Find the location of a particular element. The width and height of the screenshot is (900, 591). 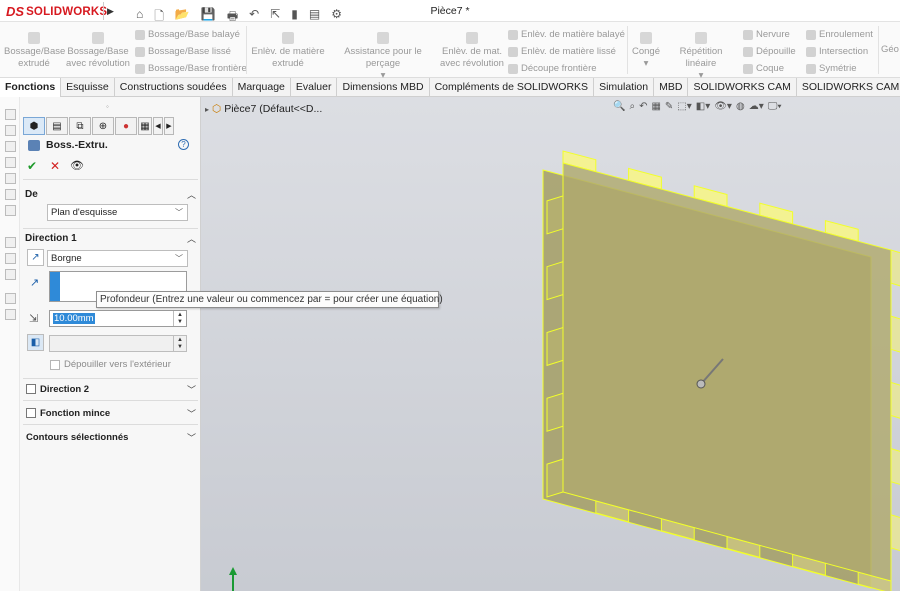

fillet-dropdown-icon: ▾ is located at coordinates (646, 63).